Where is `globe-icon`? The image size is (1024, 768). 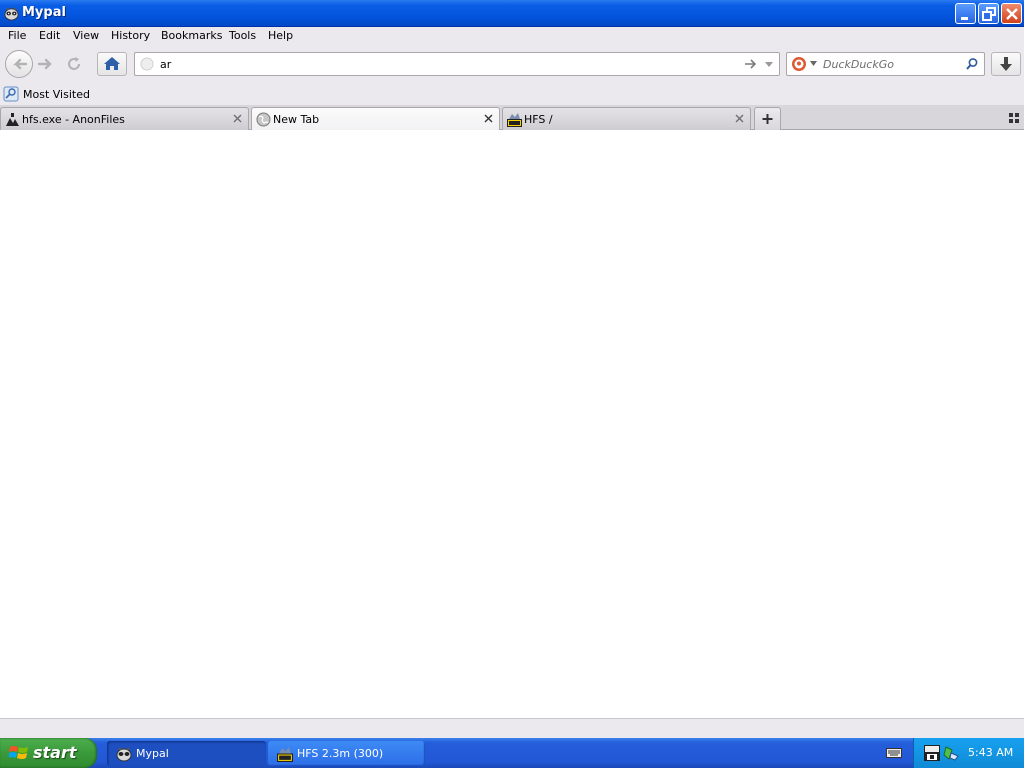
globe-icon is located at coordinates (263, 119).